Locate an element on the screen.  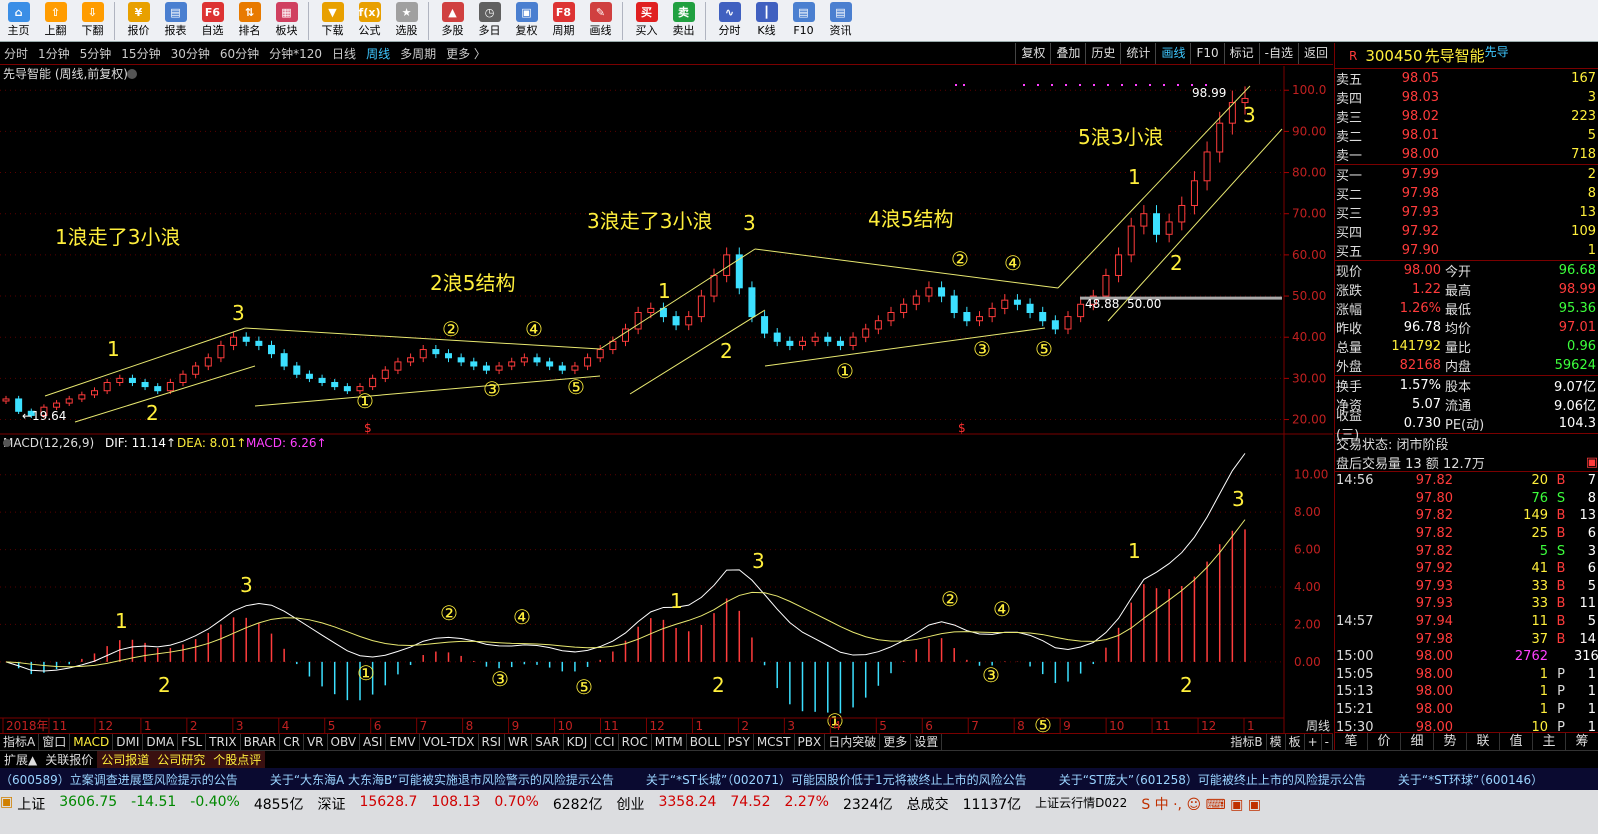
toolbar-report-button: ▤ 报表 is located at coordinates (175, 21).